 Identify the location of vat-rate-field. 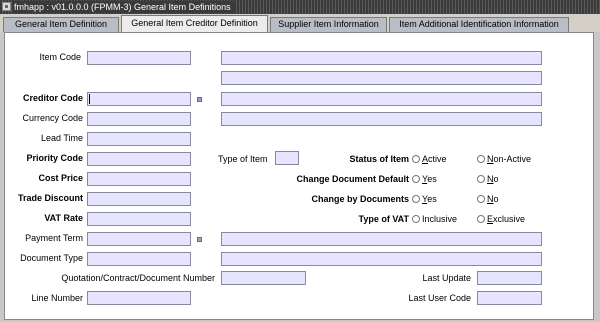
(139, 219).